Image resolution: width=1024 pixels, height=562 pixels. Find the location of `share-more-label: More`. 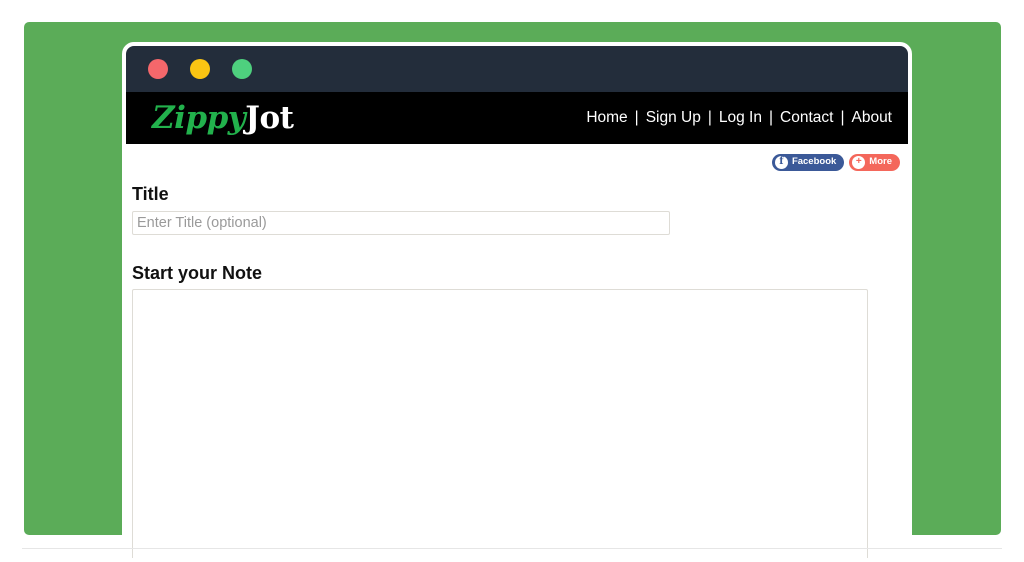

share-more-label: More is located at coordinates (880, 162).